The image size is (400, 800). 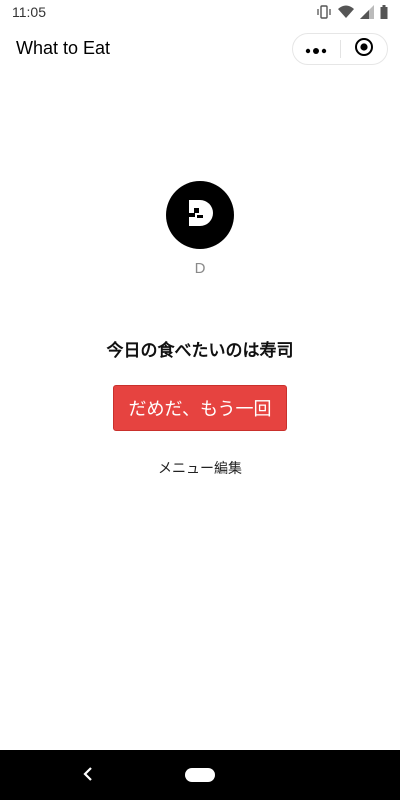 I want to click on back-chevron-icon, so click(x=88, y=775).